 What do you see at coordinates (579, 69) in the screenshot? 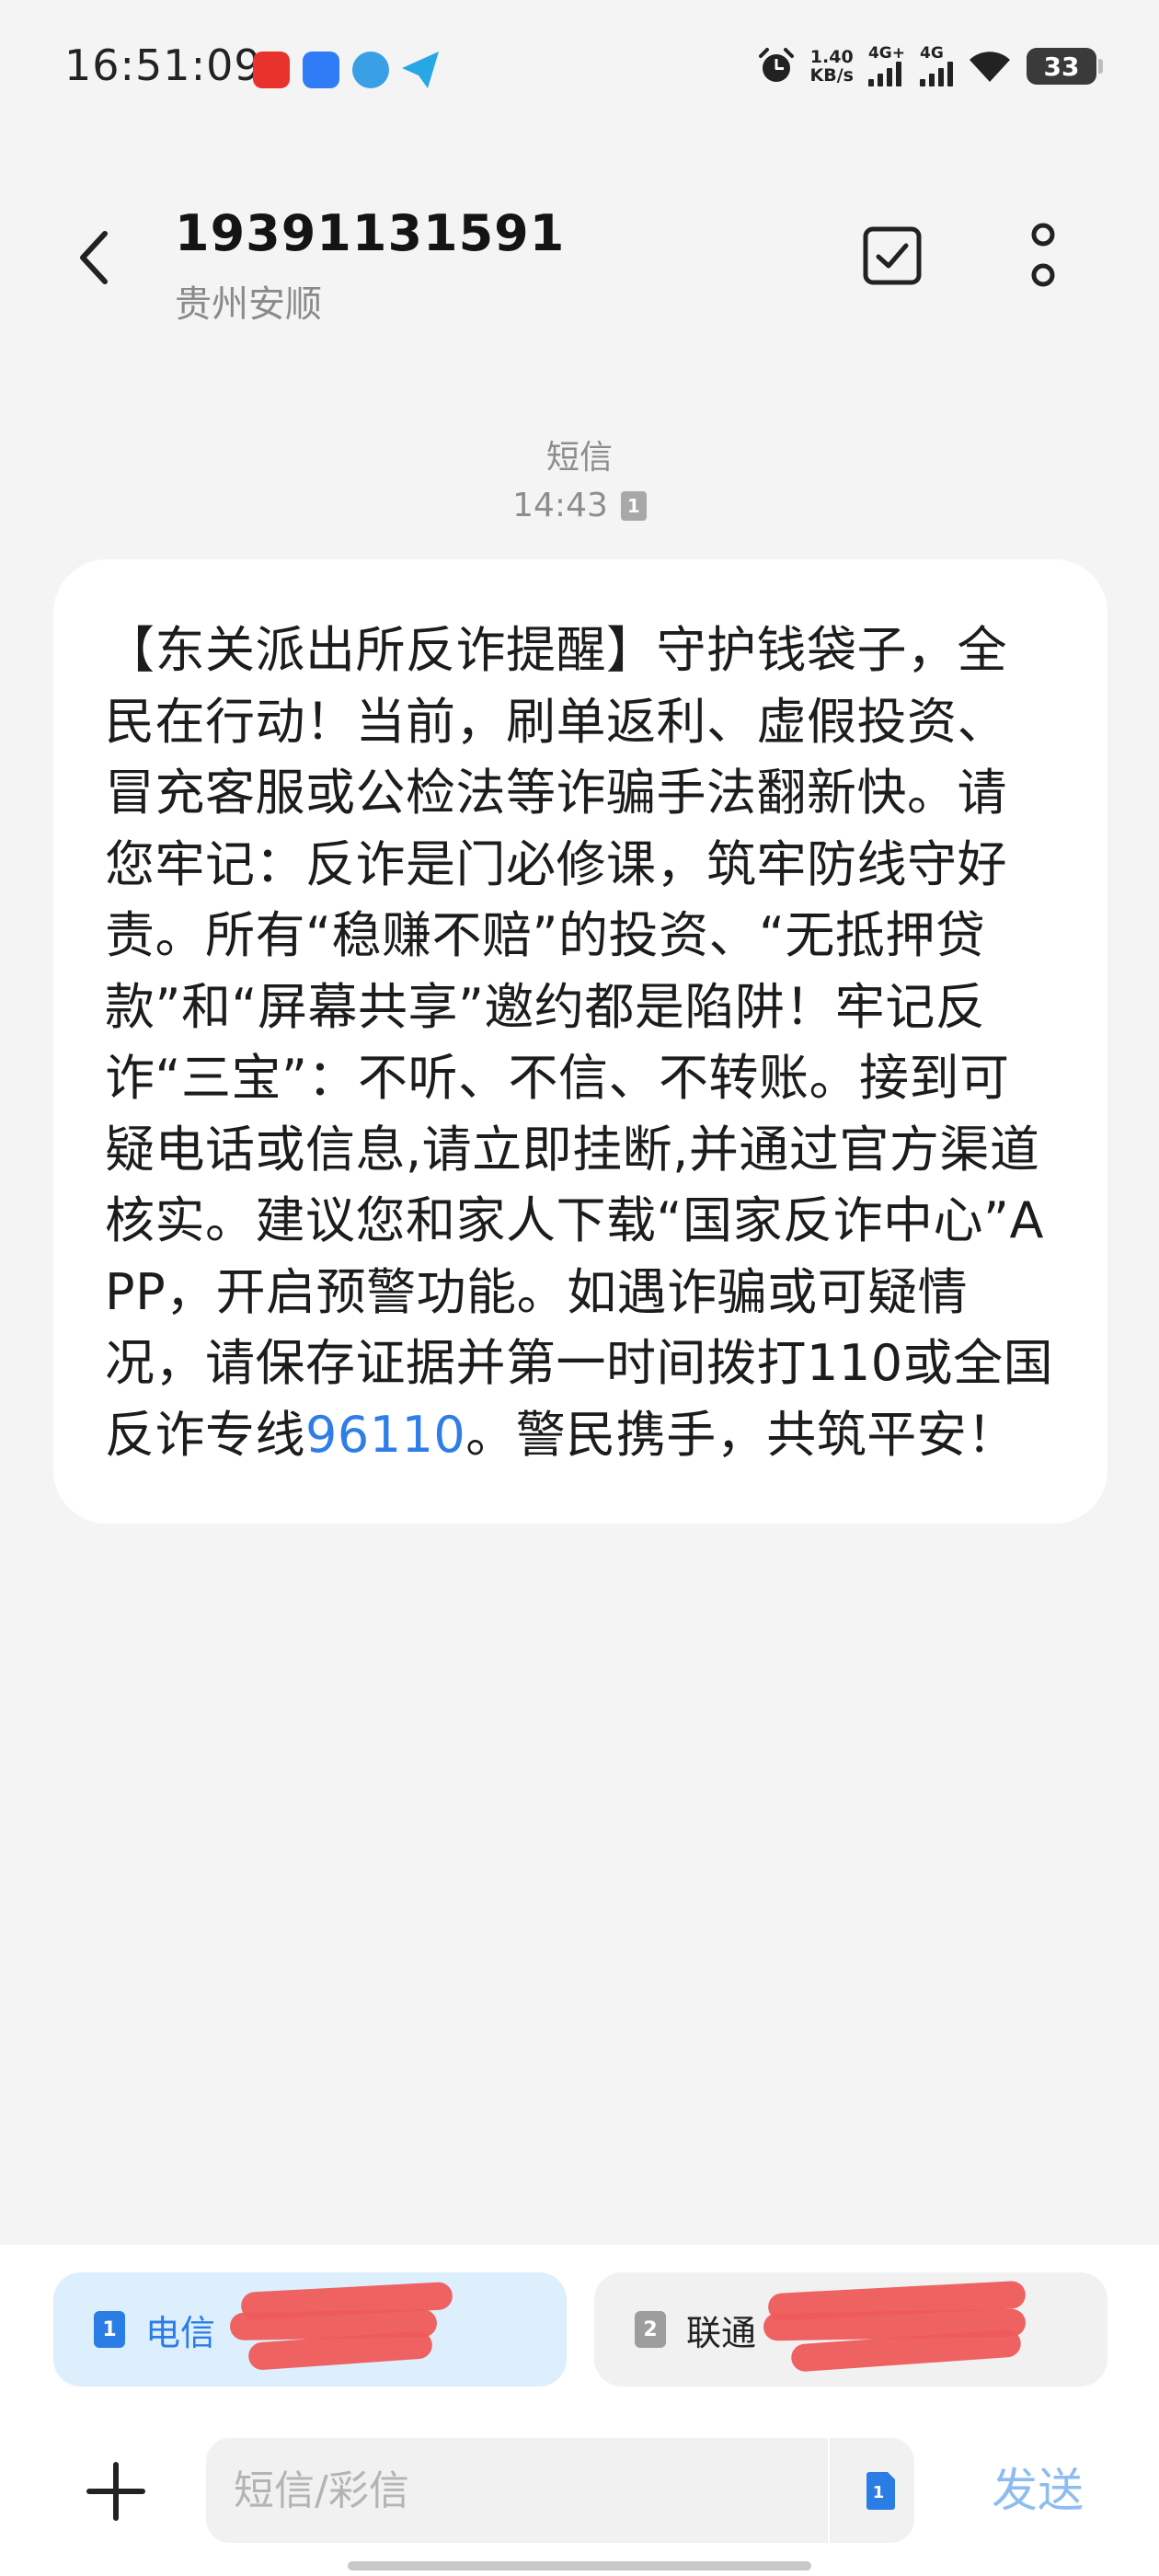
I see `status-bar: 16:51:09 1.40 KB/s 4G+ 4G 33` at bounding box center [579, 69].